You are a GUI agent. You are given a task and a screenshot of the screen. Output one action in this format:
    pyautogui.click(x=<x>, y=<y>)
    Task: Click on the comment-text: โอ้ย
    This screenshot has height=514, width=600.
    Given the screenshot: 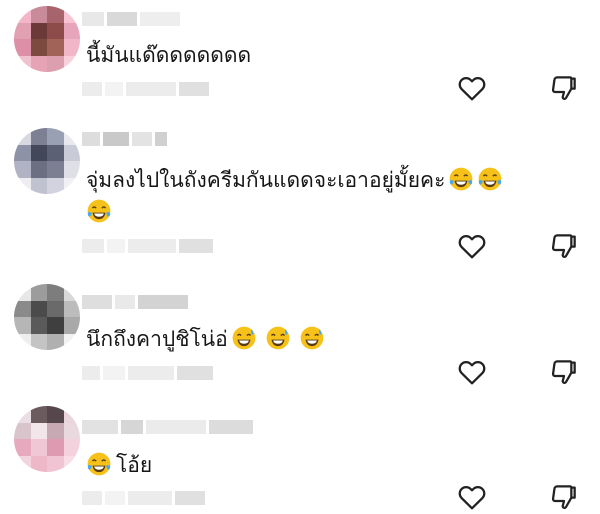 What is the action you would take?
    pyautogui.click(x=119, y=465)
    